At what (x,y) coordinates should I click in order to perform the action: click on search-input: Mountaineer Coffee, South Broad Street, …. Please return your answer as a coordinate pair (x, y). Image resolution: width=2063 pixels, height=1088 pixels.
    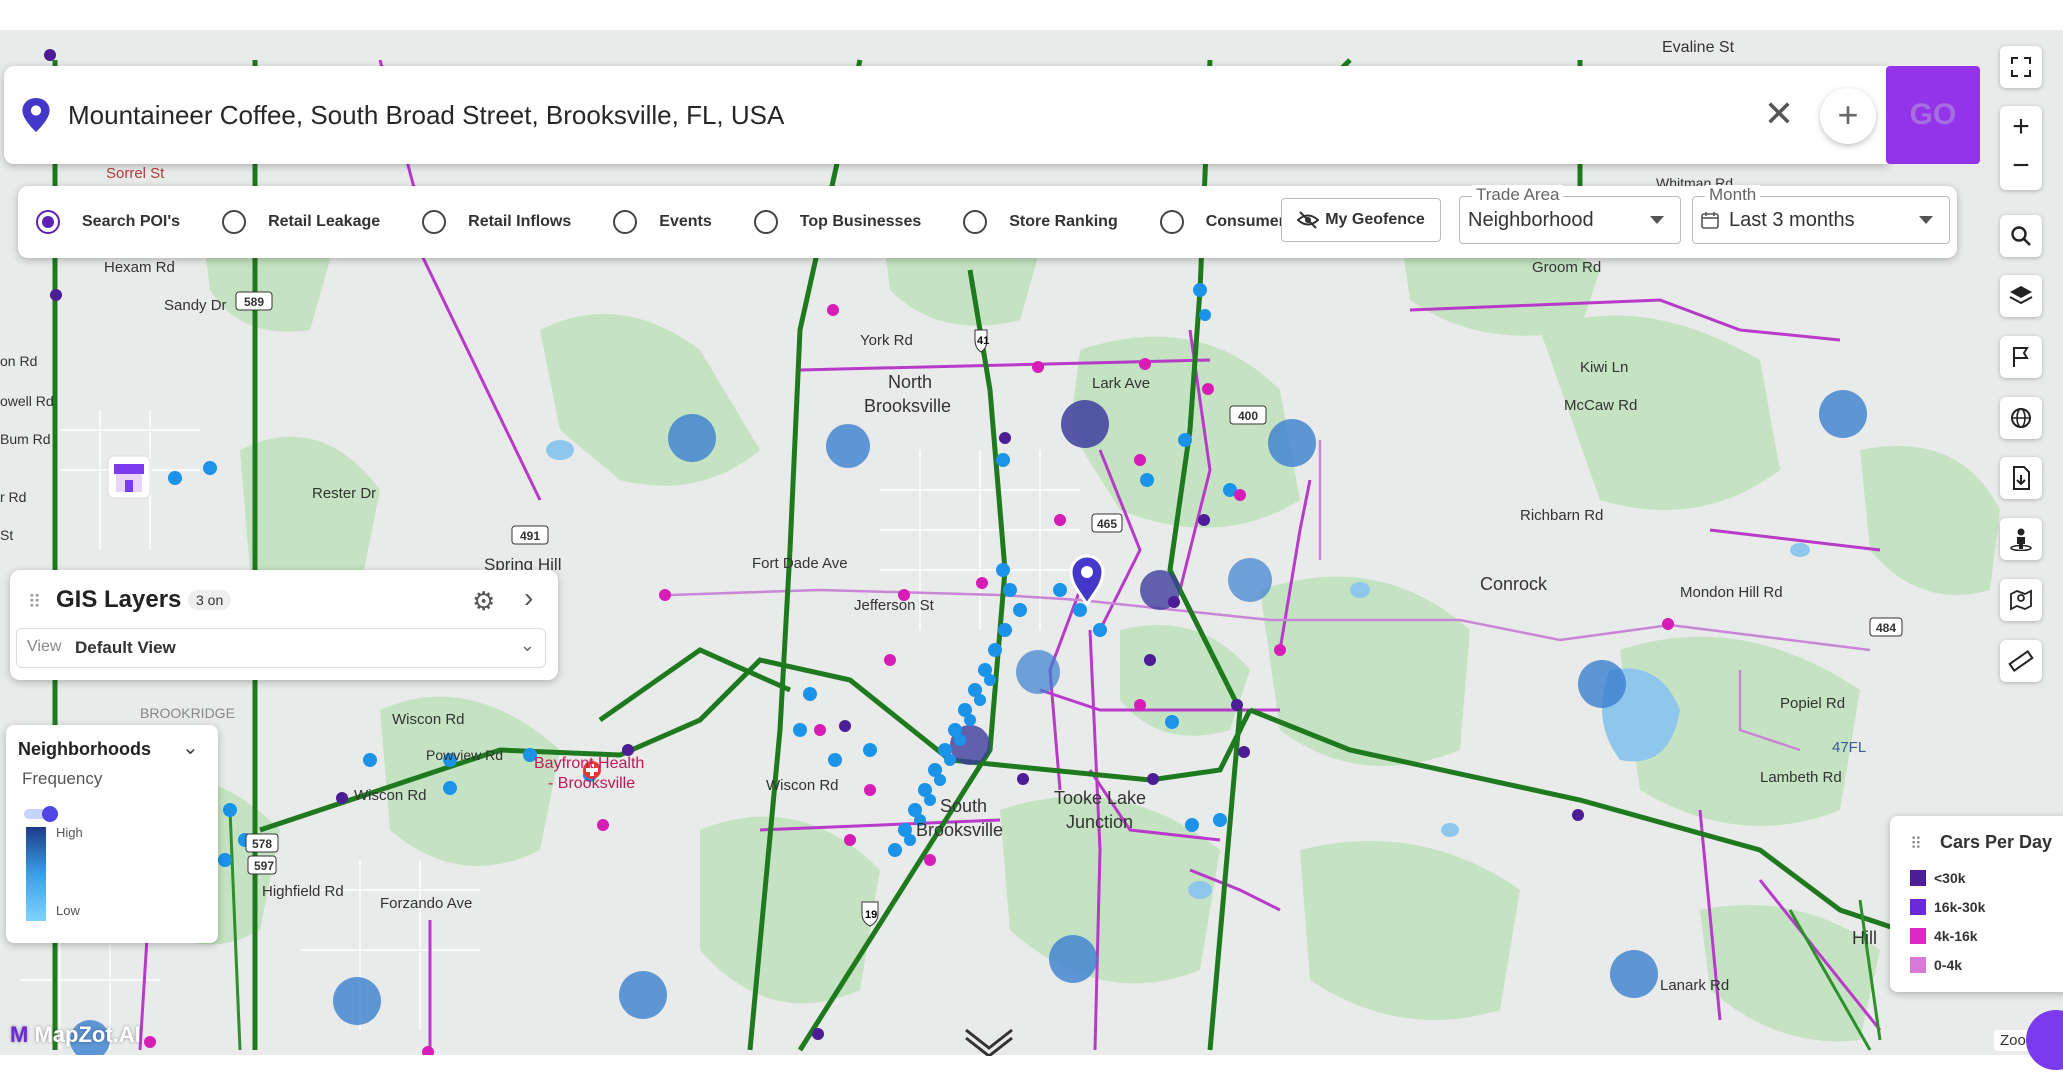
    Looking at the image, I should click on (978, 115).